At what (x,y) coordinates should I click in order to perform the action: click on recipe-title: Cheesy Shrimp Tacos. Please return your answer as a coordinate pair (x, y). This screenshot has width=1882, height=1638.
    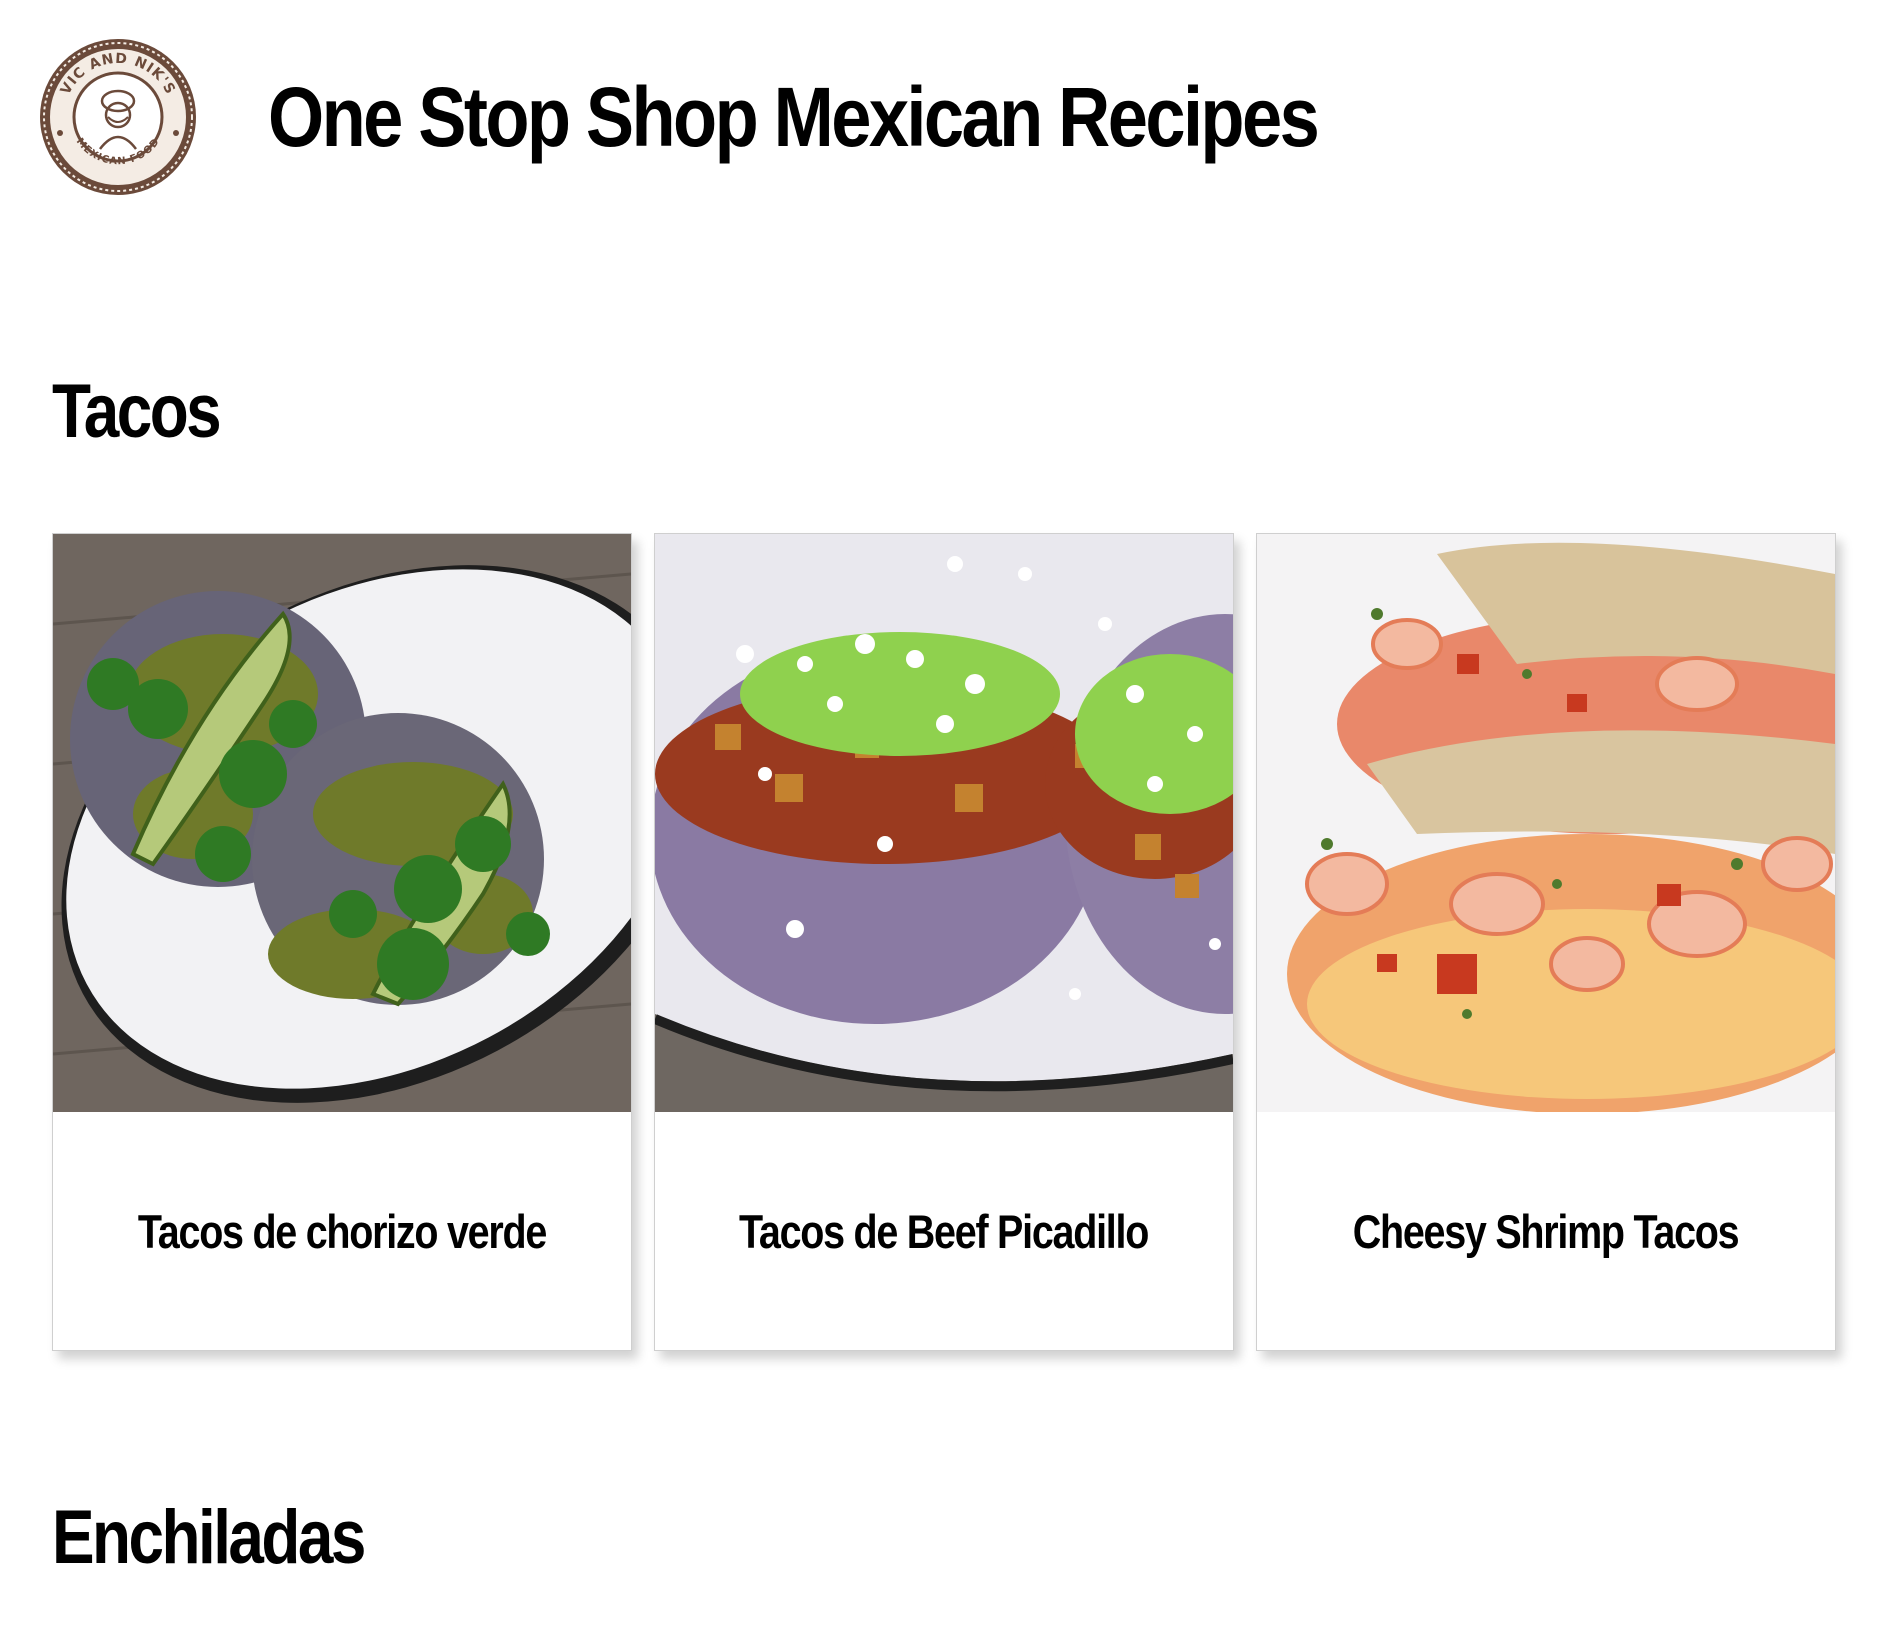
    Looking at the image, I should click on (1546, 1231).